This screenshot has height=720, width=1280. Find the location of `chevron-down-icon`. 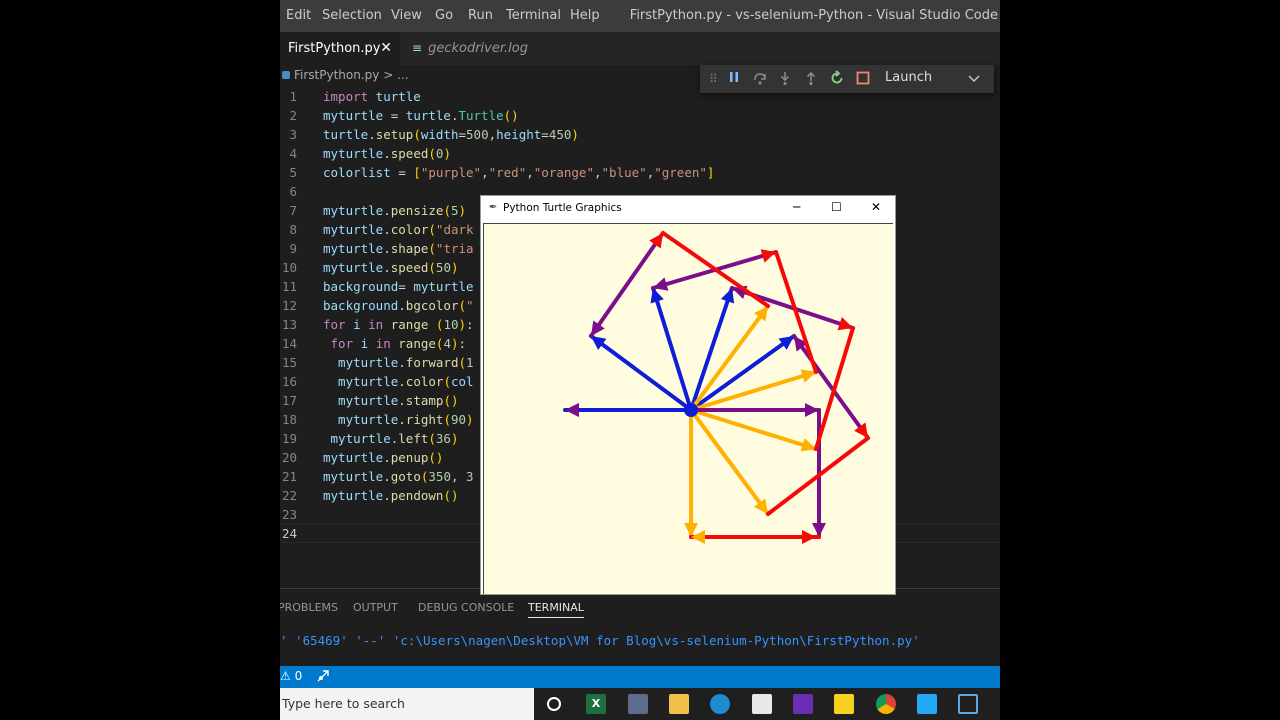

chevron-down-icon is located at coordinates (974, 80).